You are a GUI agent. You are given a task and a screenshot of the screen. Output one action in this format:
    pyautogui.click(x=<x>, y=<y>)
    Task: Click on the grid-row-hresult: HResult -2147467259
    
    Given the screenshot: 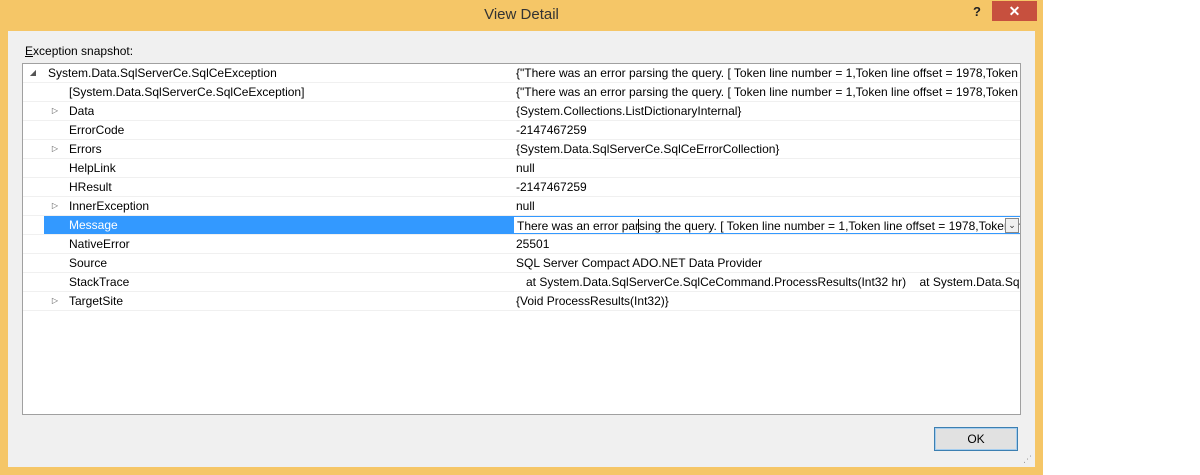 What is the action you would take?
    pyautogui.click(x=521, y=187)
    